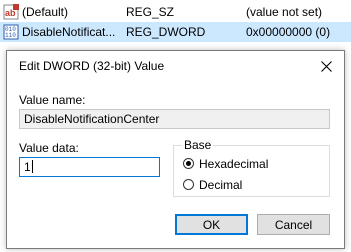  Describe the element at coordinates (11, 12) in the screenshot. I see `string-value-icon: ab` at that location.